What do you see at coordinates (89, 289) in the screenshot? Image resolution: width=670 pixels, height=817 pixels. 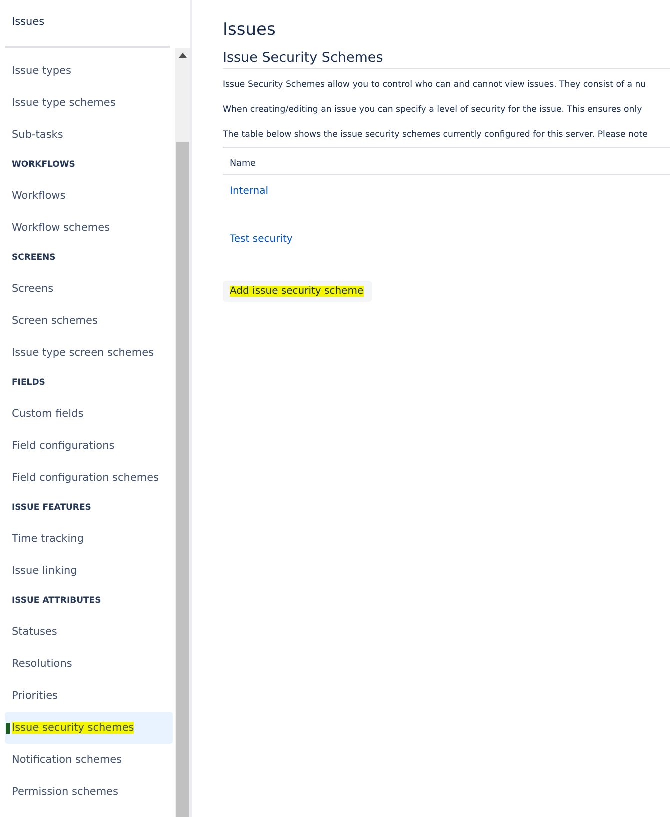 I see `sidebar-item: Screens` at bounding box center [89, 289].